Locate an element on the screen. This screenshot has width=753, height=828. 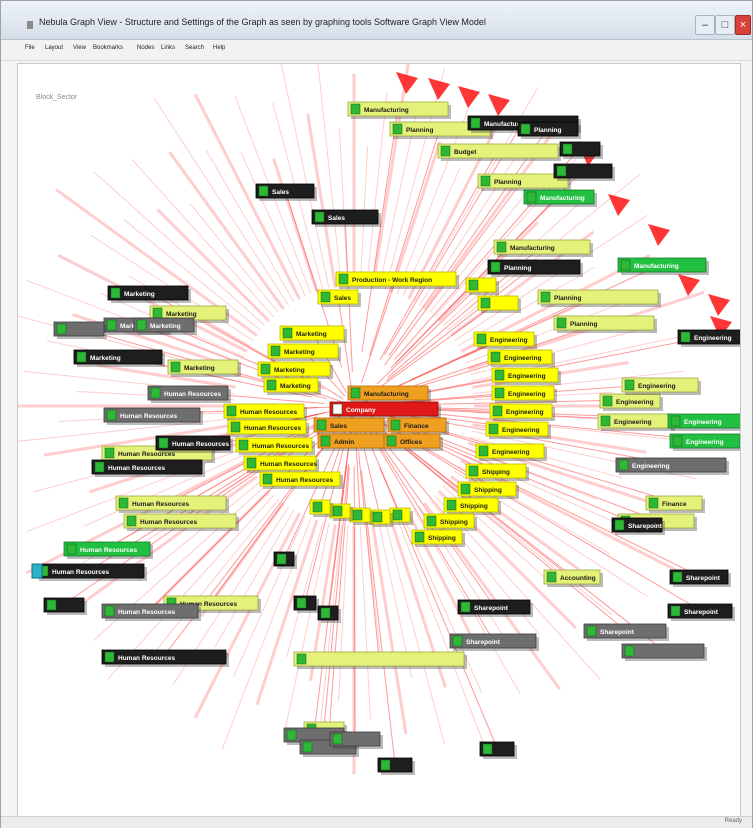
menu-nodes: Nodes is located at coordinates (145, 48).